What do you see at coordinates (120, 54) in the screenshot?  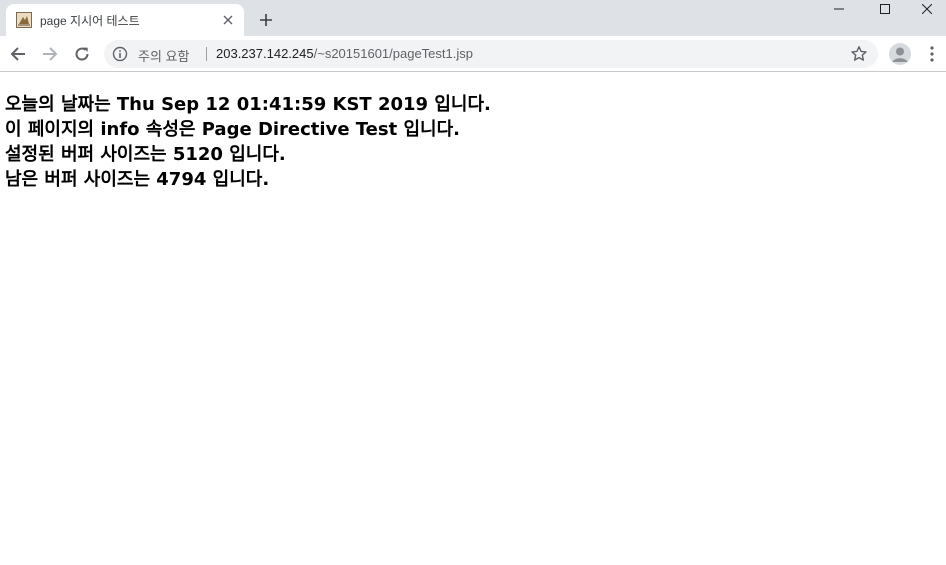 I see `info-icon` at bounding box center [120, 54].